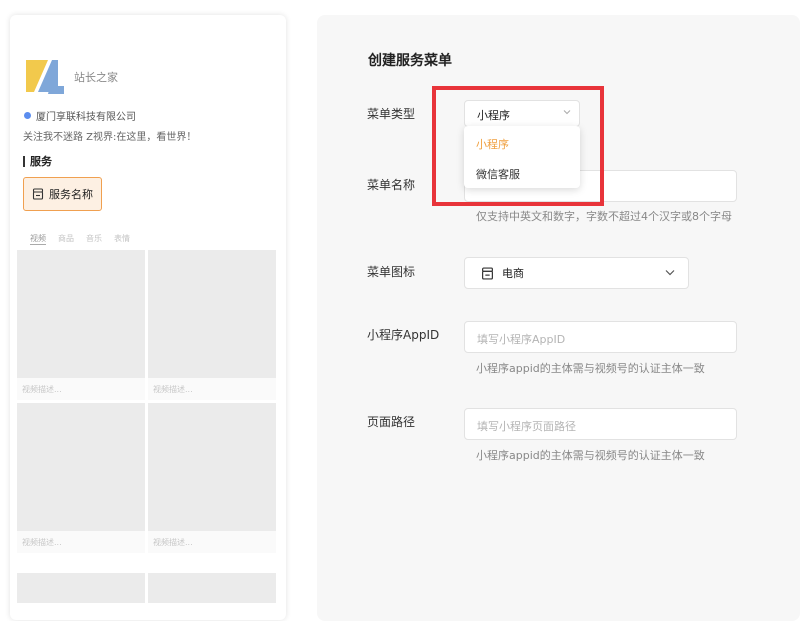 This screenshot has width=800, height=621. I want to click on profile-slogan: 关注我不迷路 Z视界:在这里，看世界！, so click(110, 137).